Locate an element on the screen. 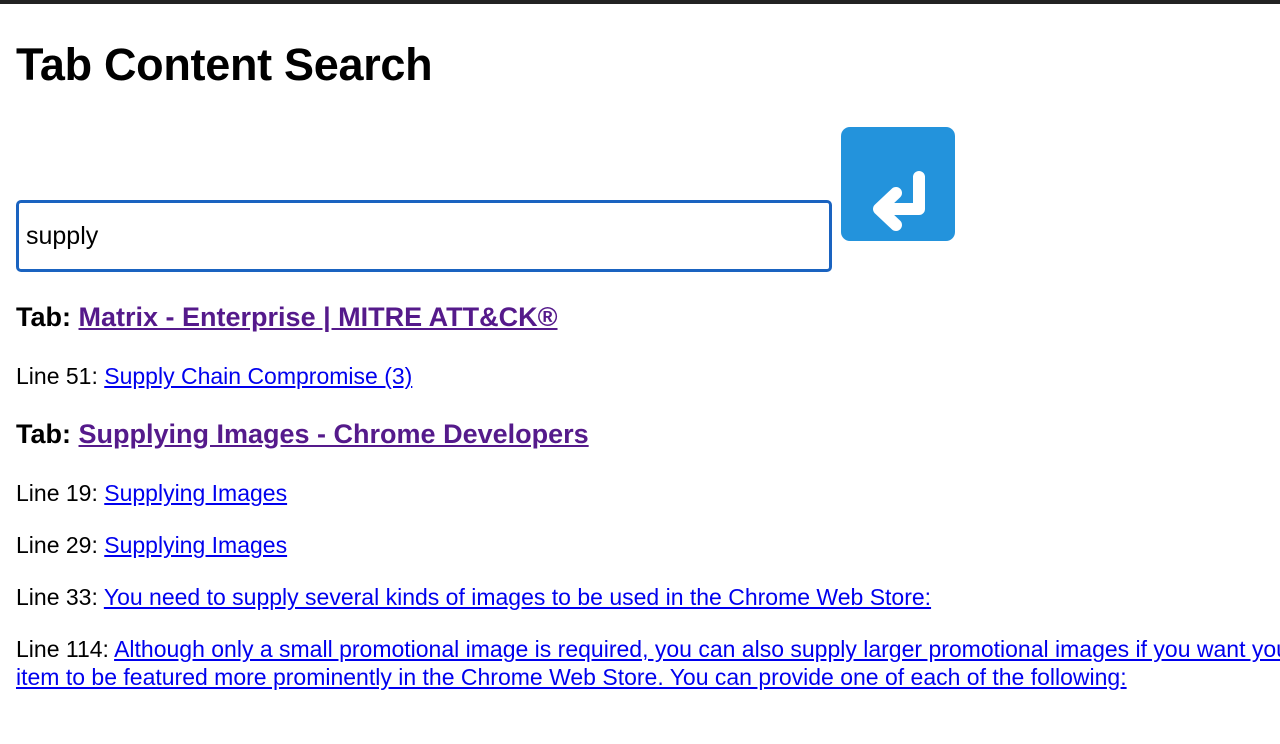 The width and height of the screenshot is (1280, 744). search-submit-button is located at coordinates (898, 184).